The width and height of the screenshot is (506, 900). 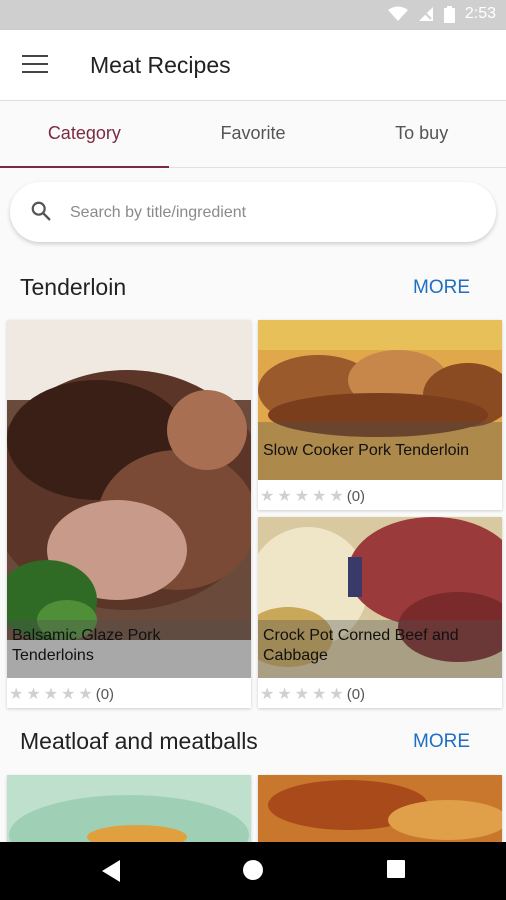 What do you see at coordinates (380, 649) in the screenshot?
I see `recipe-title: Crock Pot Corned Beef and Cabbage` at bounding box center [380, 649].